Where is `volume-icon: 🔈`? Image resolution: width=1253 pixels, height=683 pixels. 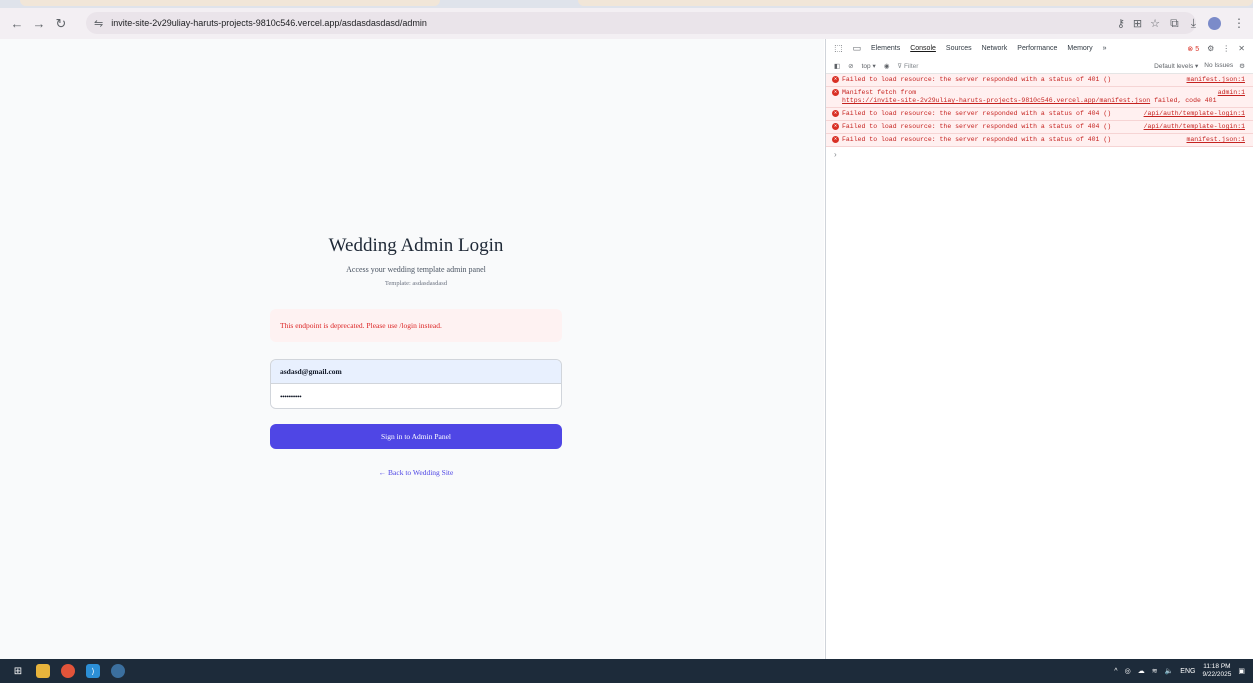
volume-icon: 🔈 is located at coordinates (1169, 671).